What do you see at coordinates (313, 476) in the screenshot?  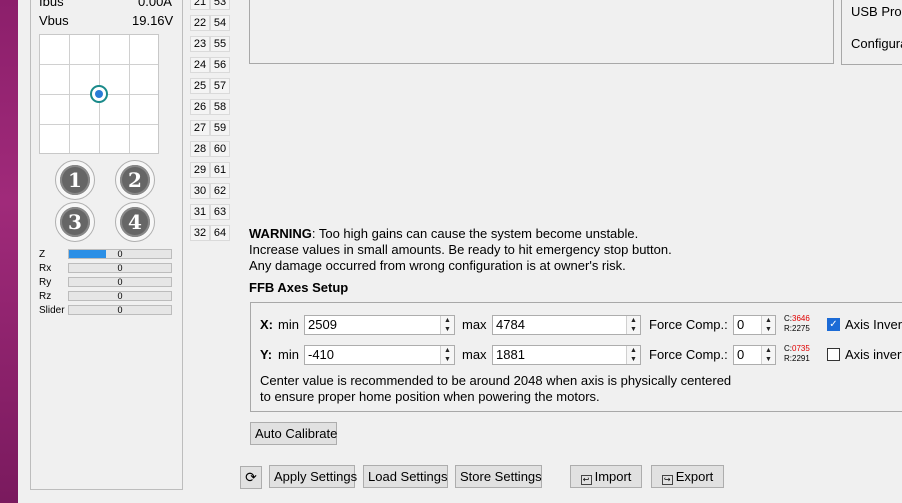 I see `apply-settings-button: Apply Settings` at bounding box center [313, 476].